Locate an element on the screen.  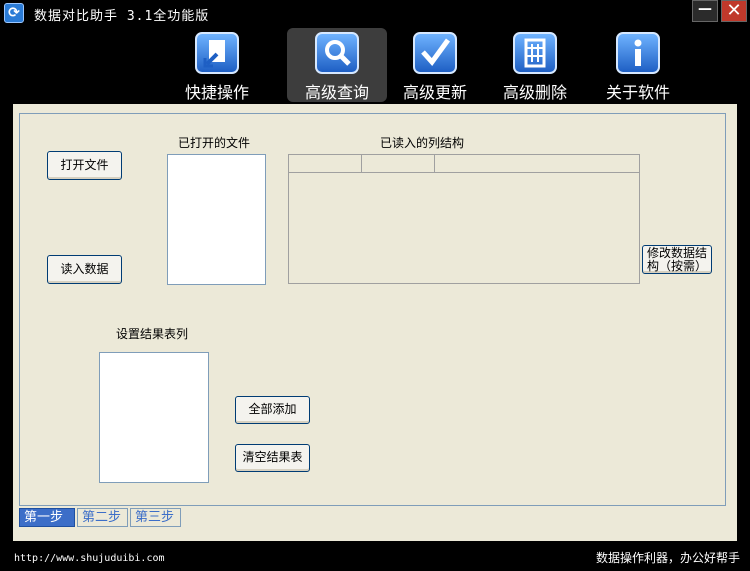
checkmark-icon is located at coordinates (435, 53).